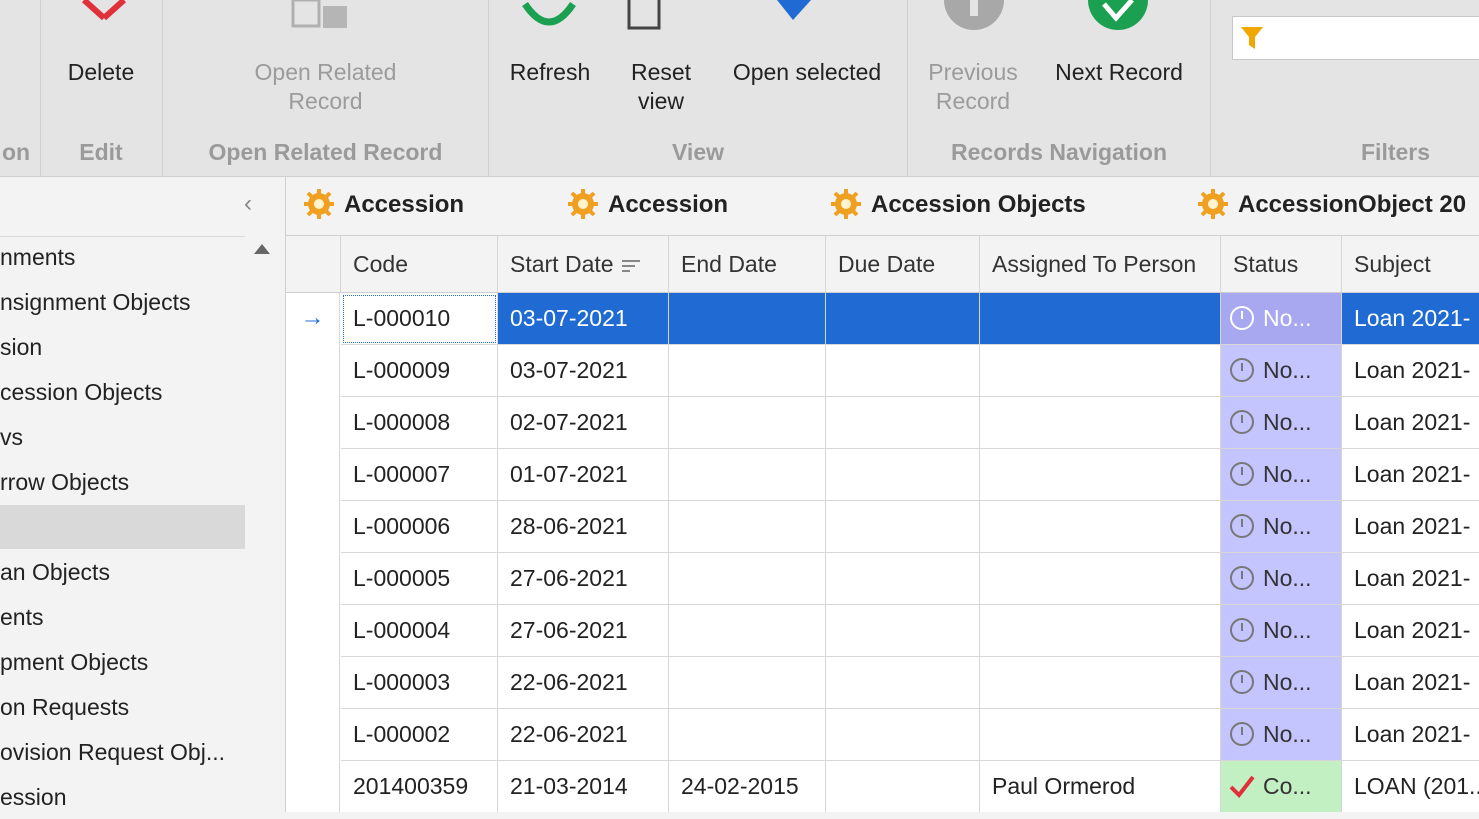 The height and width of the screenshot is (819, 1479). What do you see at coordinates (1332, 206) in the screenshot?
I see `tab-accessionobject-20: AccessionObject 20` at bounding box center [1332, 206].